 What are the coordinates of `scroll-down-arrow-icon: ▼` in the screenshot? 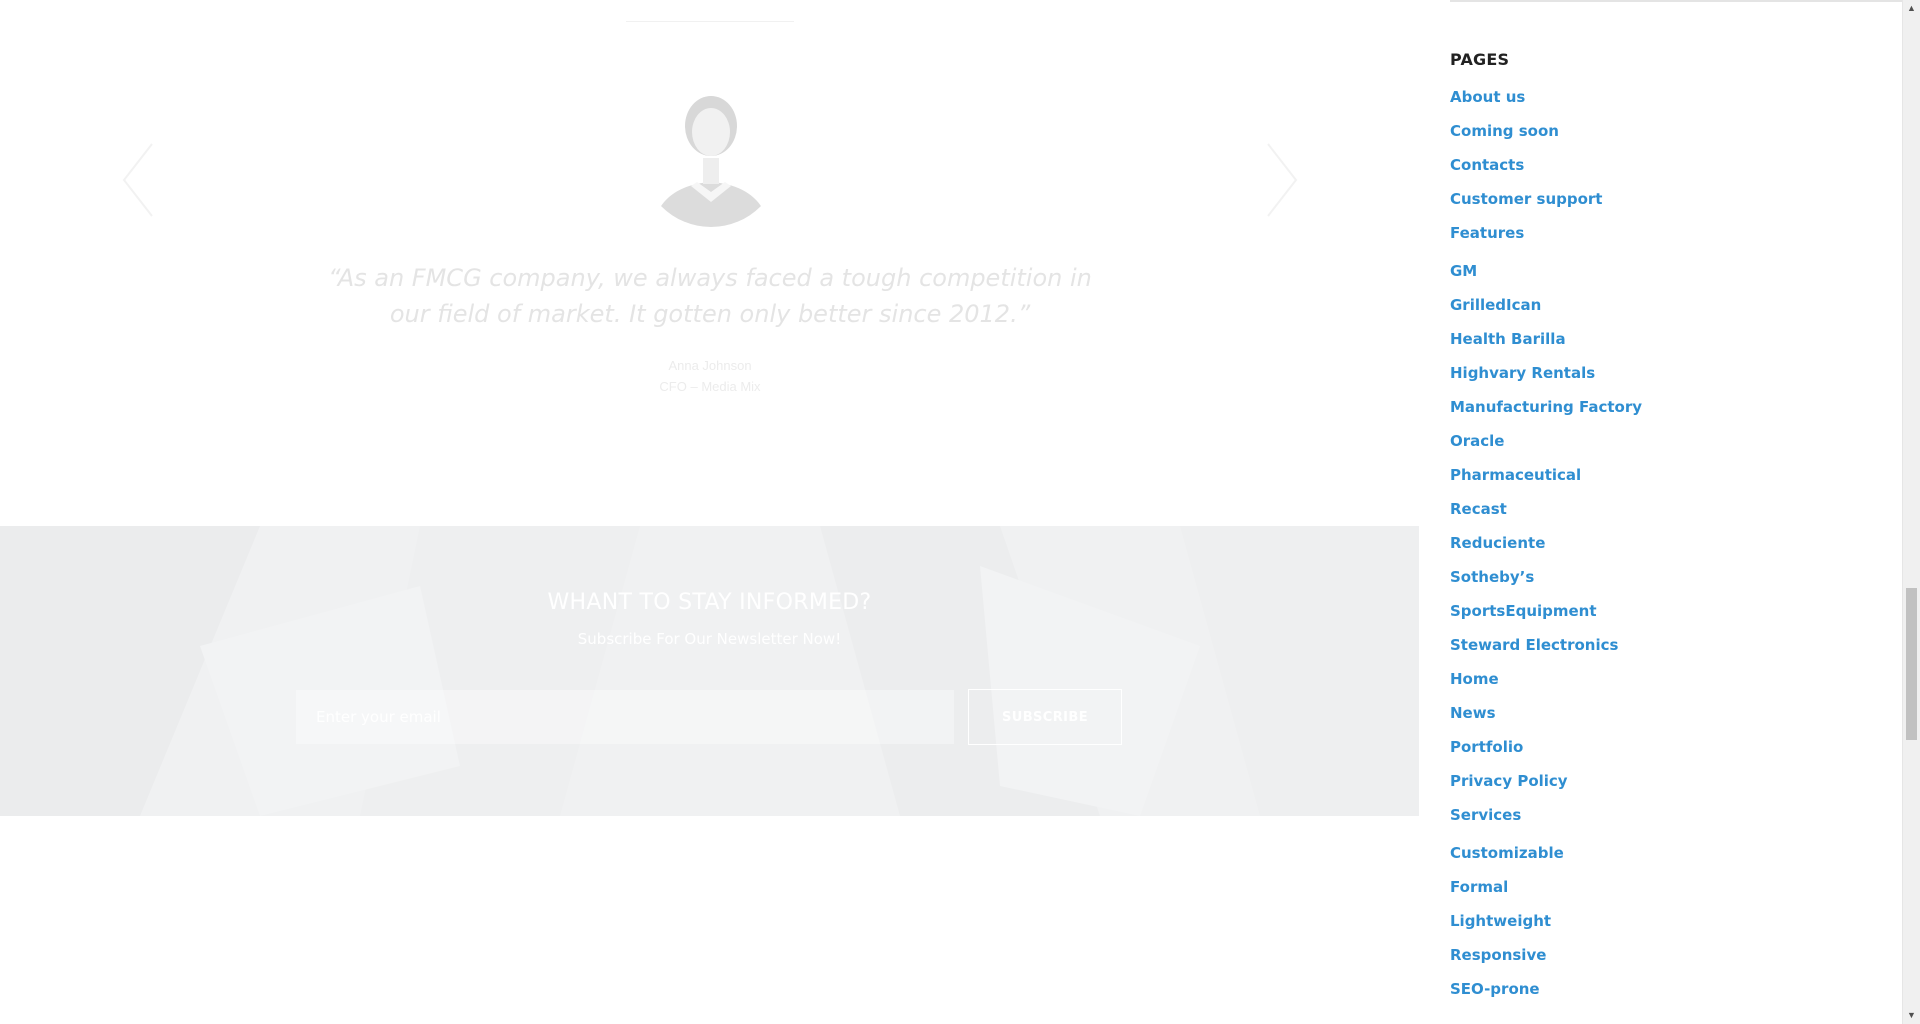 It's located at (1911, 1015).